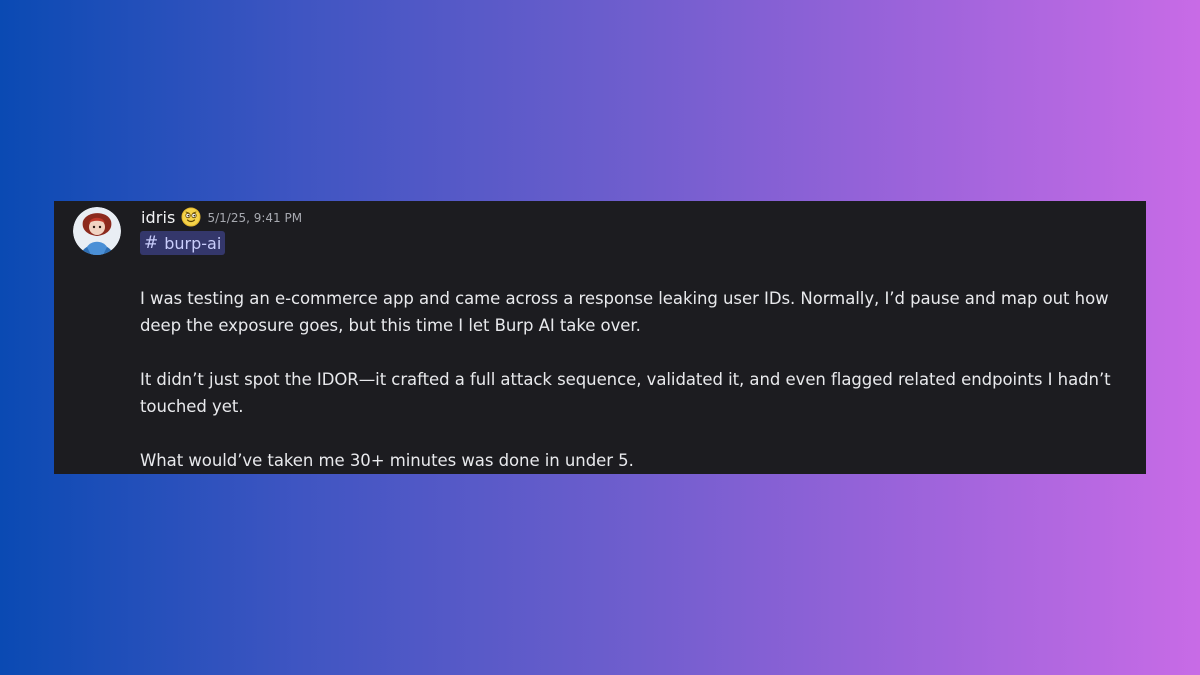  I want to click on user-avatar, so click(97, 231).